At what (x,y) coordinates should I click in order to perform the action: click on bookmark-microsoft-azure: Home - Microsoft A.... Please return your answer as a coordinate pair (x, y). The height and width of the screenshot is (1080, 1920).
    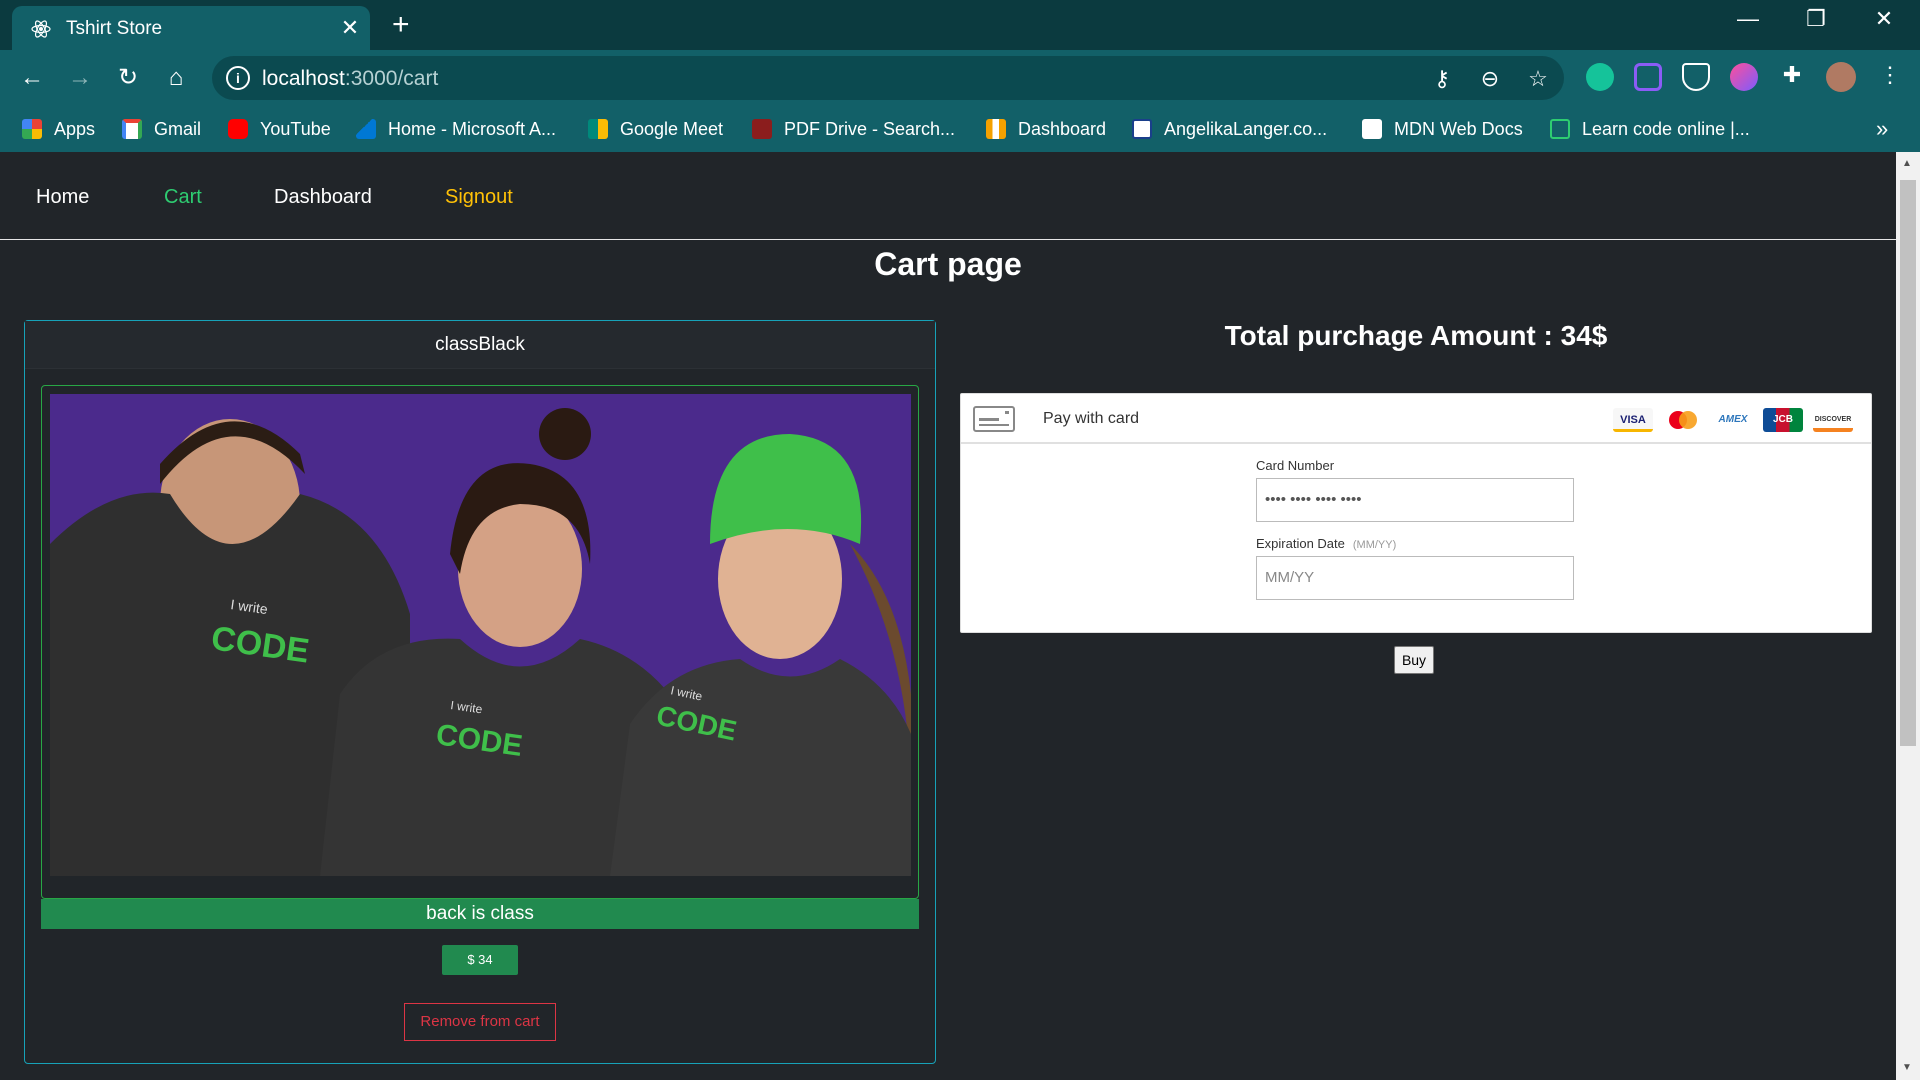
    Looking at the image, I should click on (456, 129).